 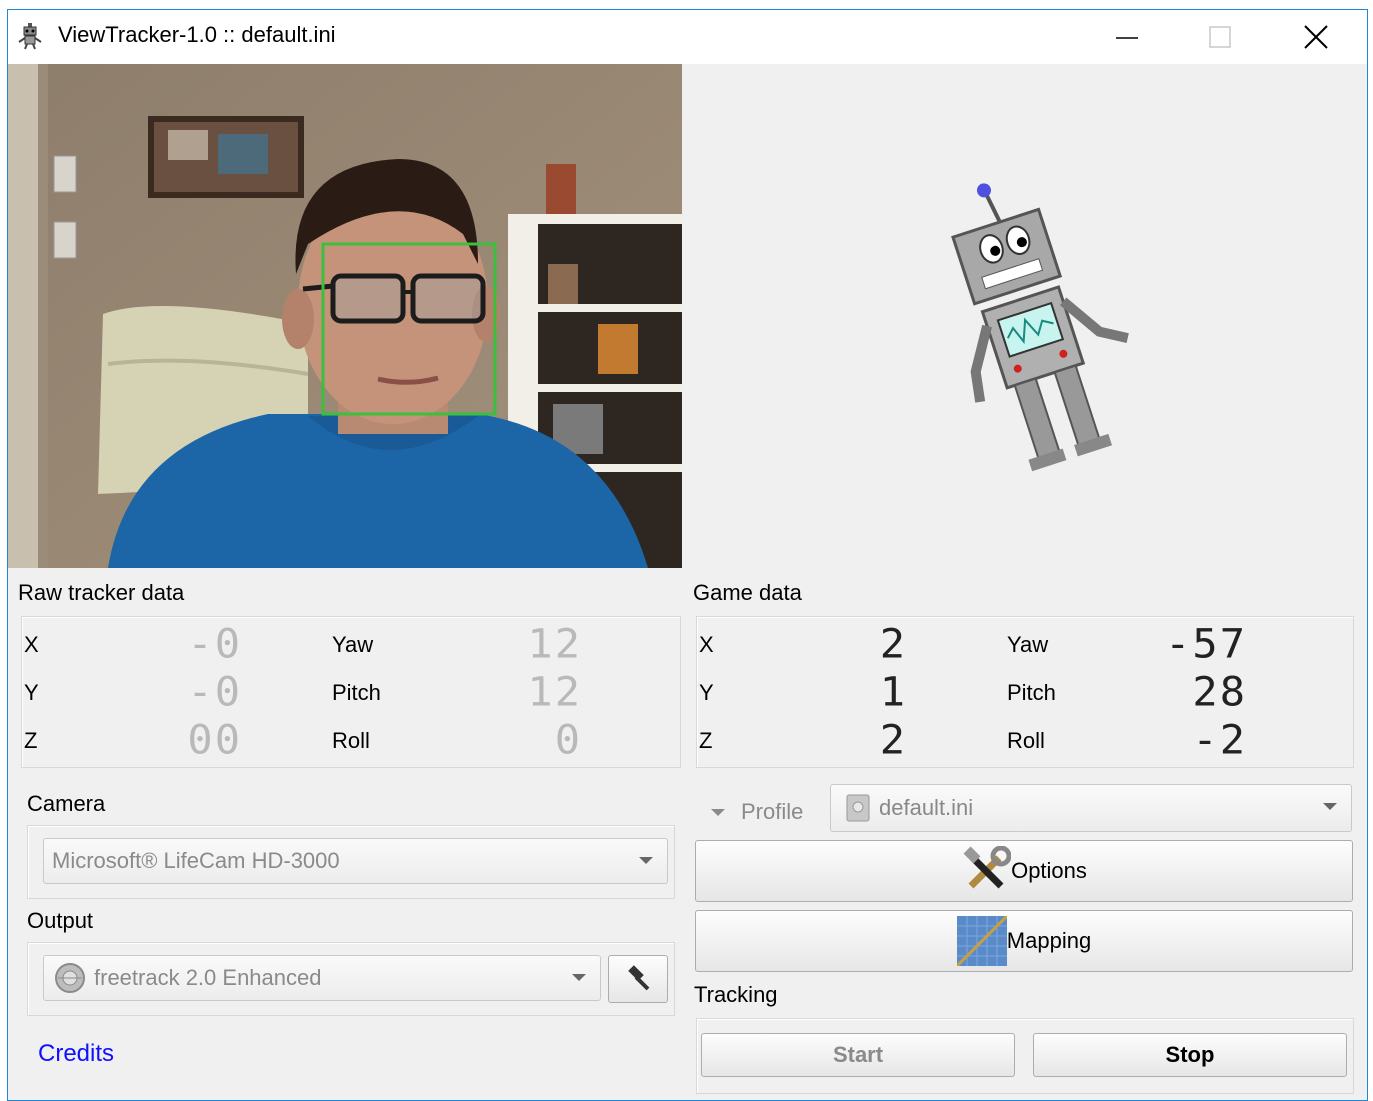 What do you see at coordinates (858, 1055) in the screenshot?
I see `start-button: Start` at bounding box center [858, 1055].